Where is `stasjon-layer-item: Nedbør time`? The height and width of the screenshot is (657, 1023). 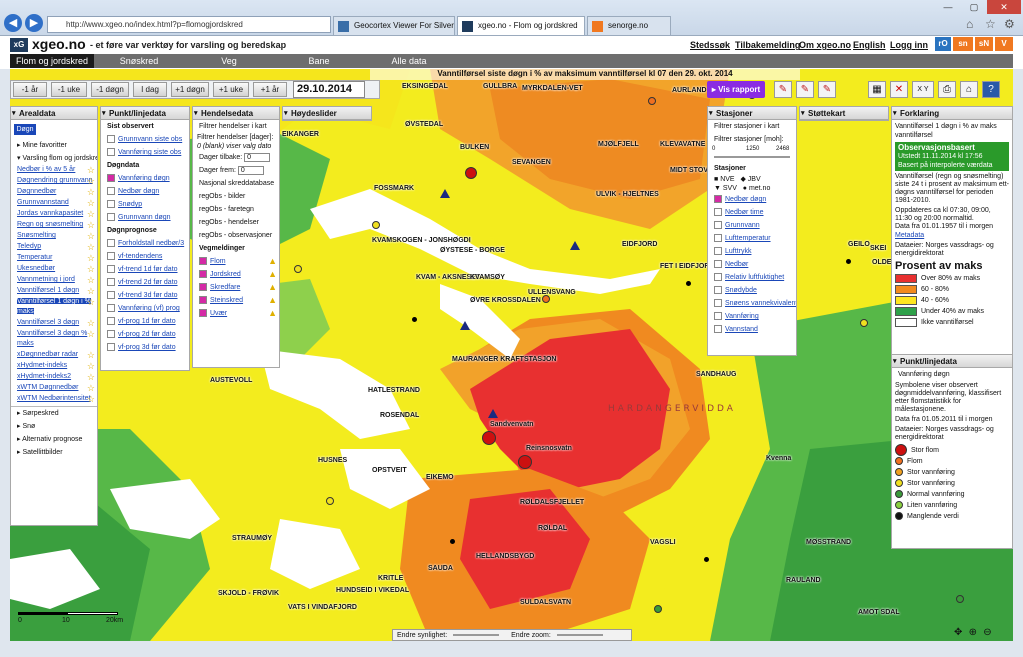
stasjon-layer-item: Nedbør time is located at coordinates (752, 212).